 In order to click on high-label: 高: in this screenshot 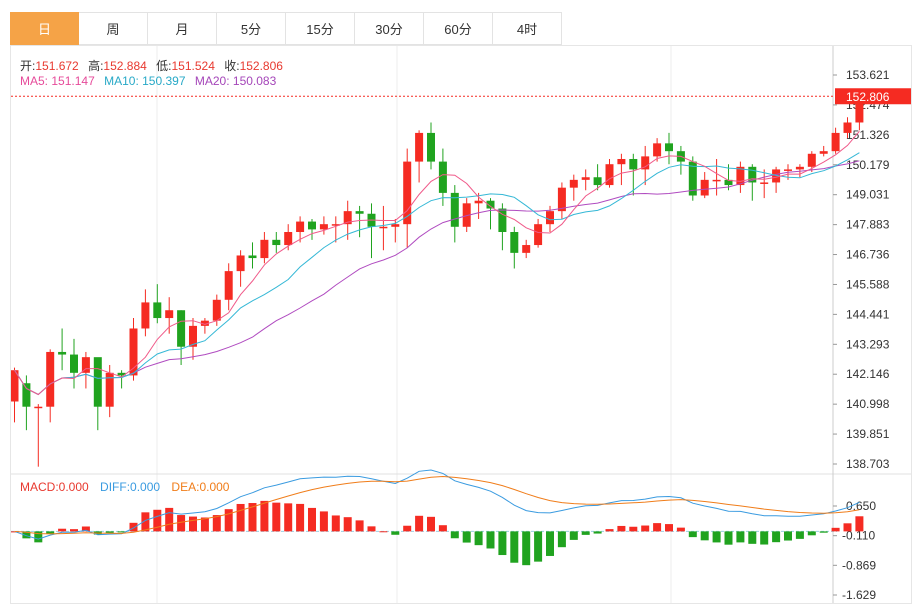, I will do `click(96, 66)`.